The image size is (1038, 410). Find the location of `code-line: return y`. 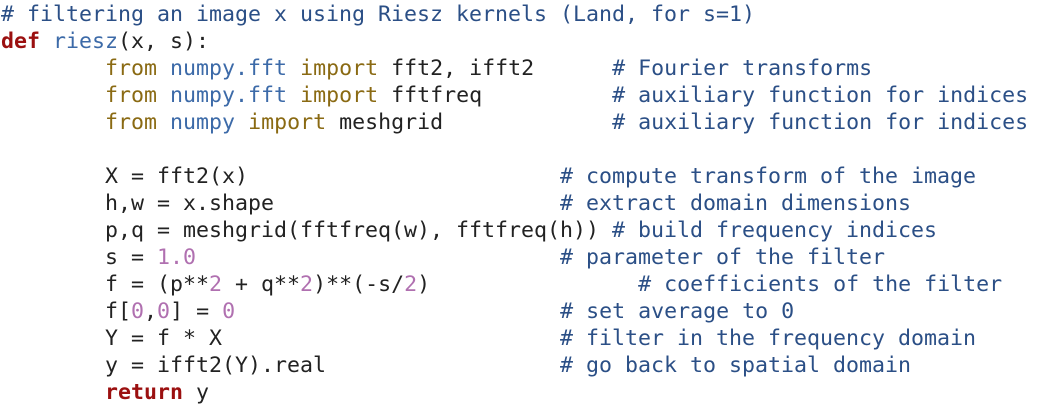

code-line: return y is located at coordinates (514, 392).